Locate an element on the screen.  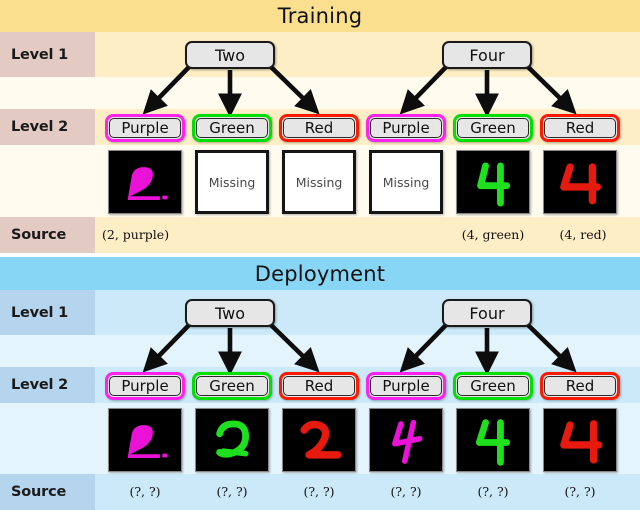
source-text-1: (?, ?) is located at coordinates (145, 491).